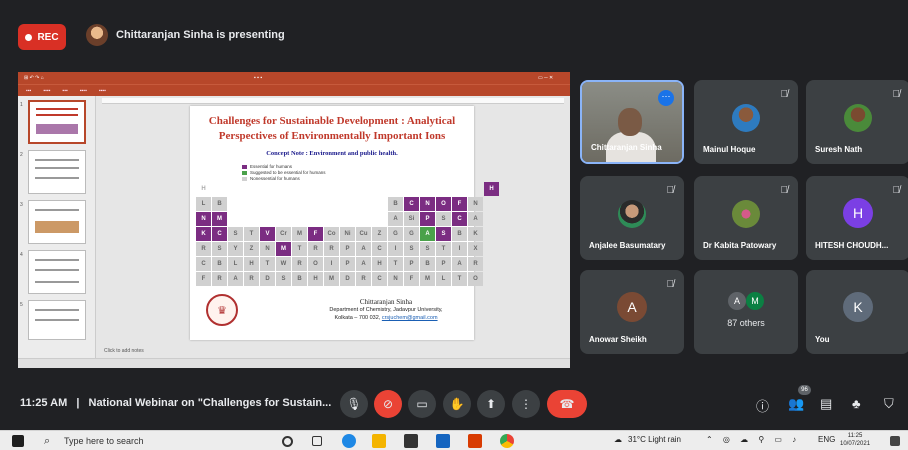 This screenshot has height=450, width=908. What do you see at coordinates (200, 35) in the screenshot?
I see `presenter-text: Chittaranjan Sinha is presenting` at bounding box center [200, 35].